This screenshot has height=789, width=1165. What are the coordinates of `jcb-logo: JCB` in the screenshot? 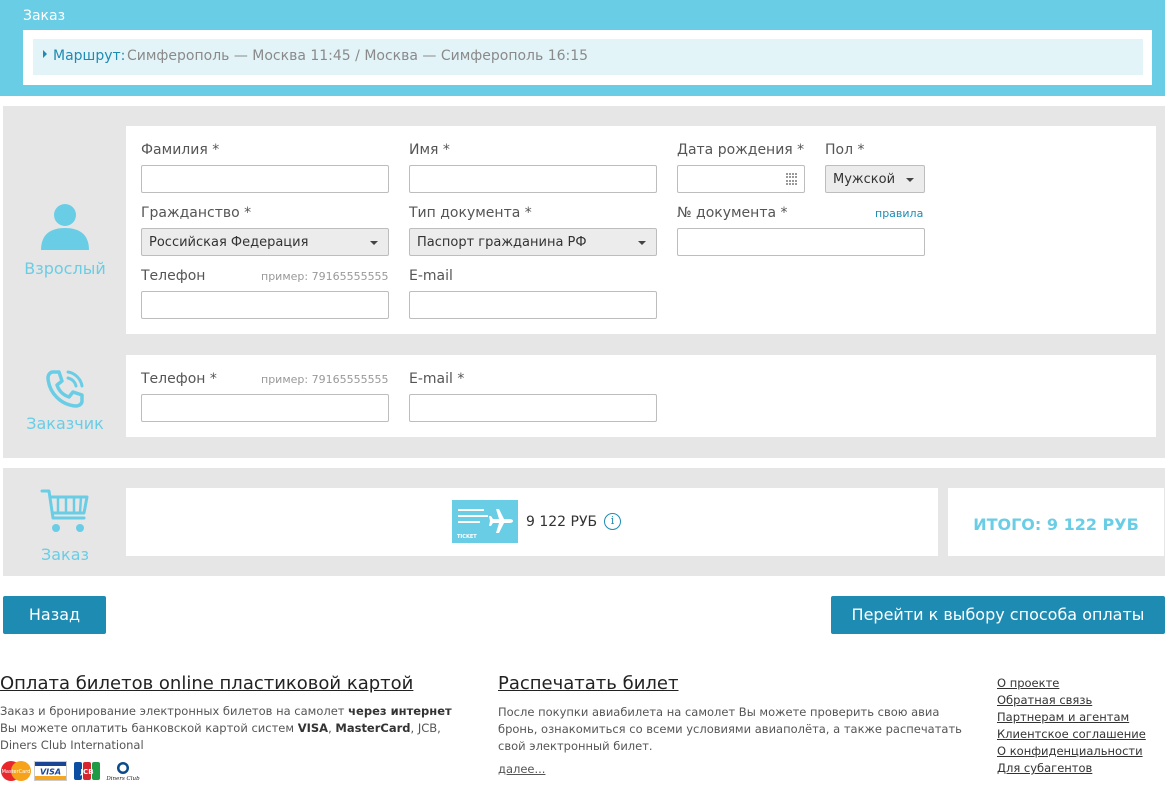 It's located at (87, 771).